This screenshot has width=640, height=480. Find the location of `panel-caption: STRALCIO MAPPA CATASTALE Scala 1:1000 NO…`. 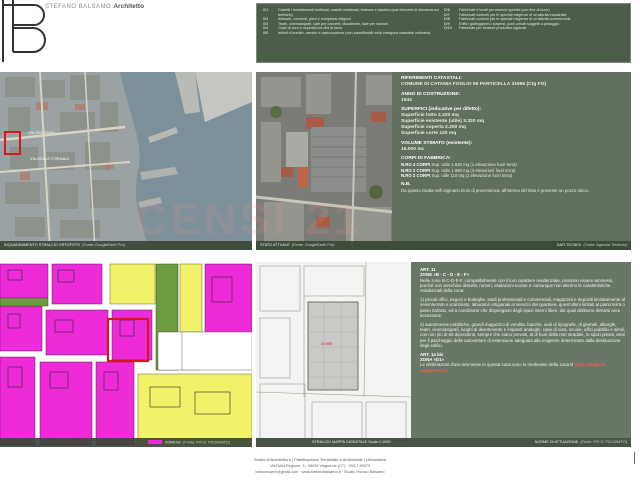

panel-caption: STRALCIO MAPPA CATASTALE Scala 1:1000 NO… is located at coordinates (443, 442).